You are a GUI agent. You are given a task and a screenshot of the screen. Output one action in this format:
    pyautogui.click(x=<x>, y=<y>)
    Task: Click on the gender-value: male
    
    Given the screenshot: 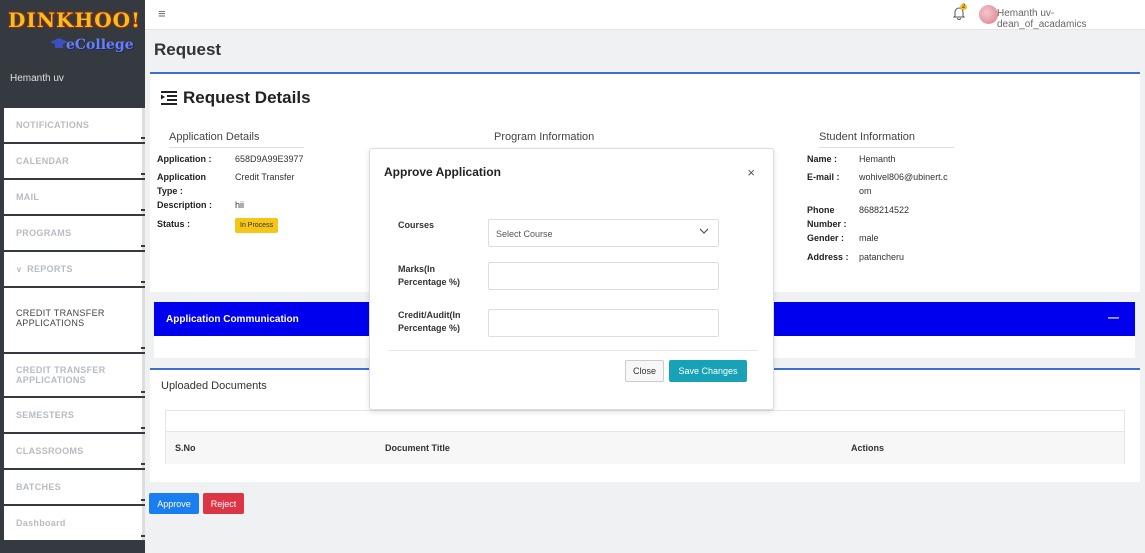 What is the action you would take?
    pyautogui.click(x=869, y=238)
    